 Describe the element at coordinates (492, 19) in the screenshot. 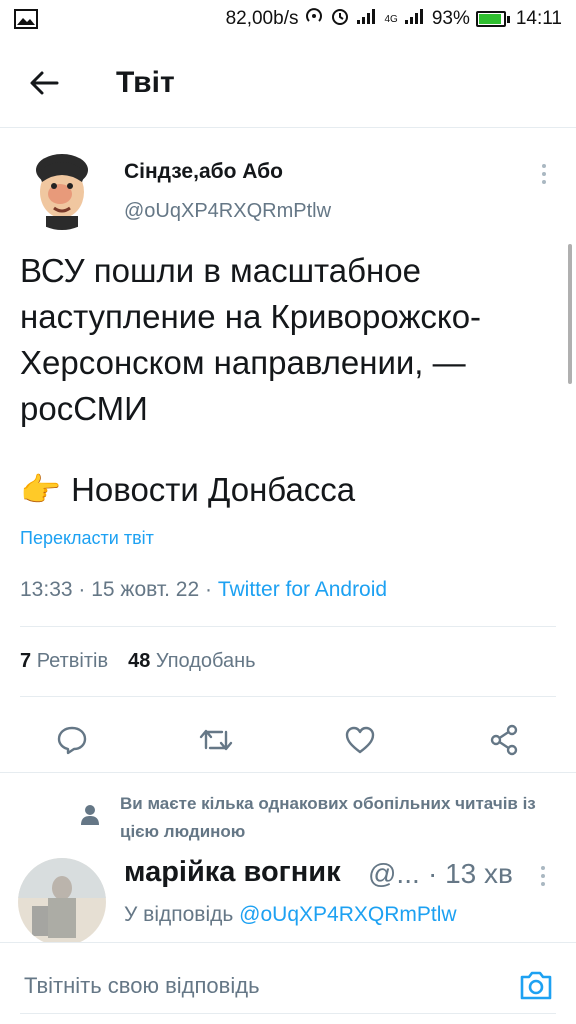

I see `battery-icon` at that location.